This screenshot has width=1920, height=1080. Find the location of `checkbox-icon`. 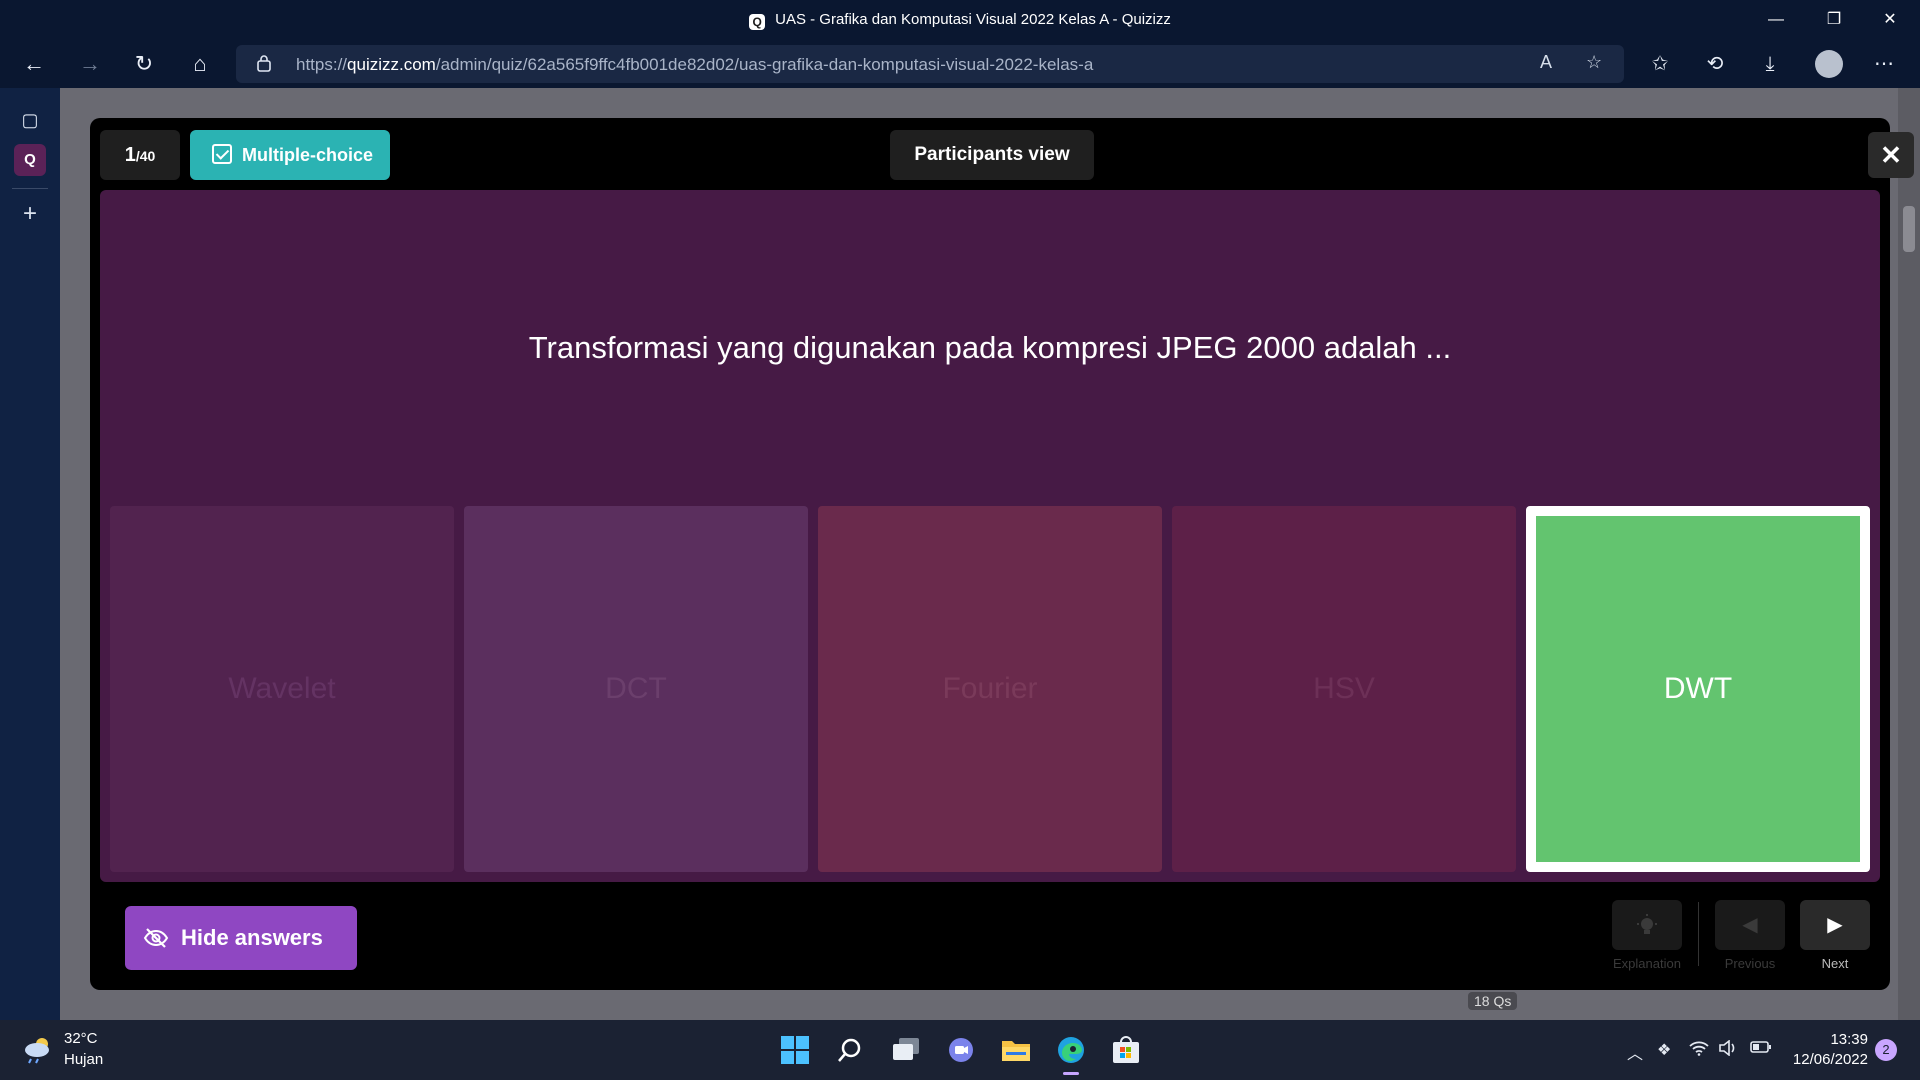

checkbox-icon is located at coordinates (222, 154).